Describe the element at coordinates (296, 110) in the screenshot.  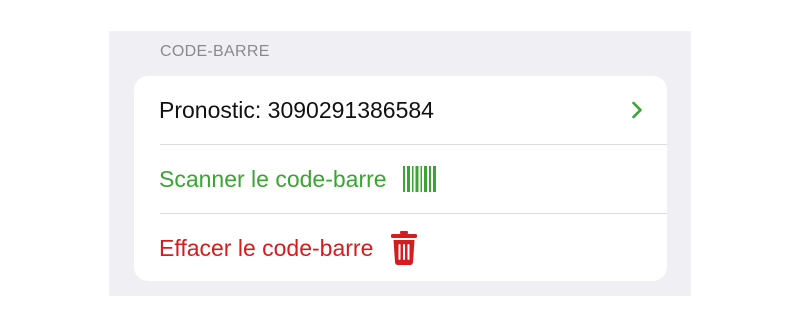
I see `barcode-forecast-label: Pronostic: 3090291386584` at that location.